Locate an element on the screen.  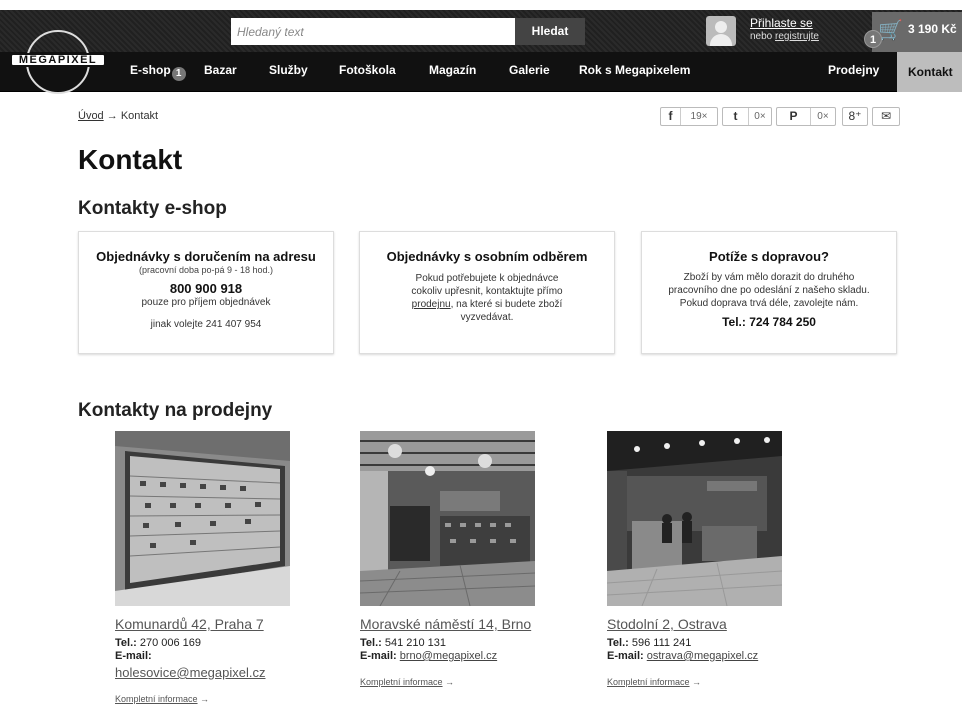
login-link: Přihlaste se is located at coordinates (781, 23).